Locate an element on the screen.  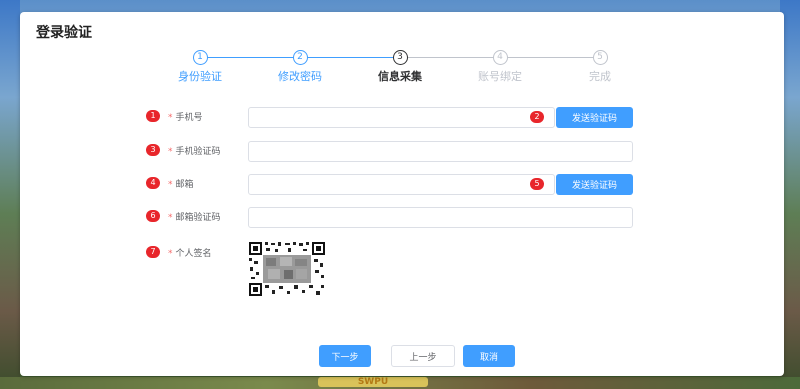
form-row-email-code: 6 * 邮箱验证码 is located at coordinates (391, 218).